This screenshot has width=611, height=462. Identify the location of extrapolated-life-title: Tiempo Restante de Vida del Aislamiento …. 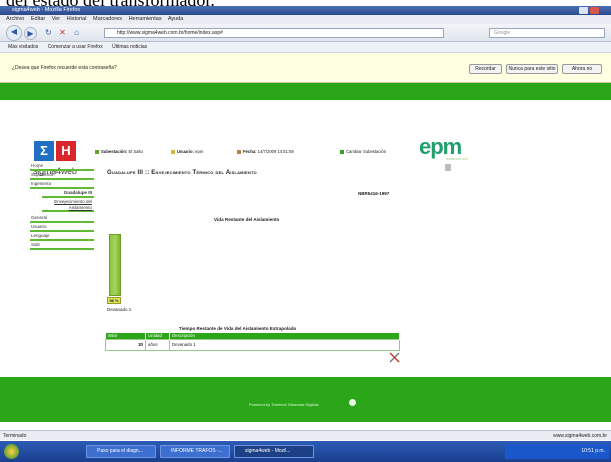
(238, 328).